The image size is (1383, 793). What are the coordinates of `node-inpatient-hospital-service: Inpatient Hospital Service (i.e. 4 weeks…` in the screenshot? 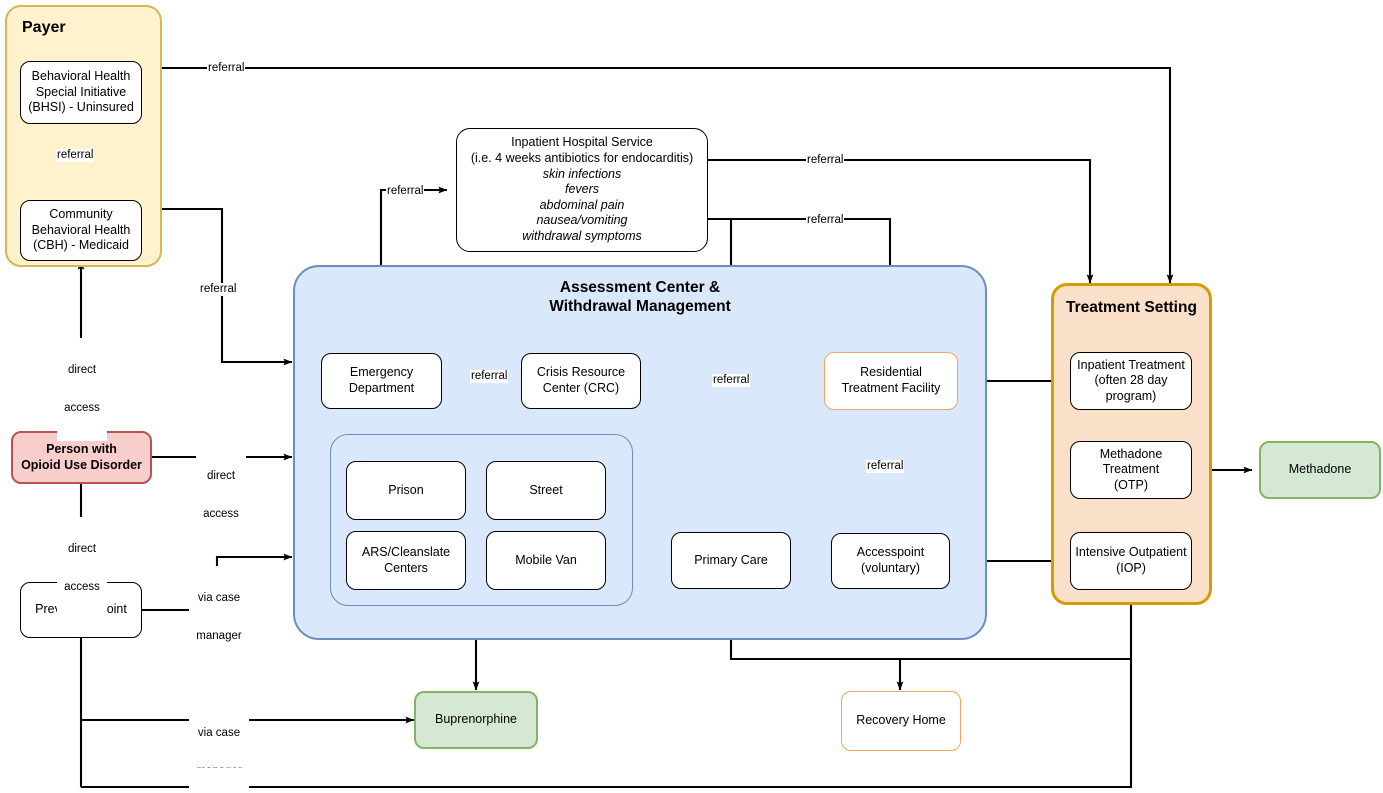 It's located at (582, 190).